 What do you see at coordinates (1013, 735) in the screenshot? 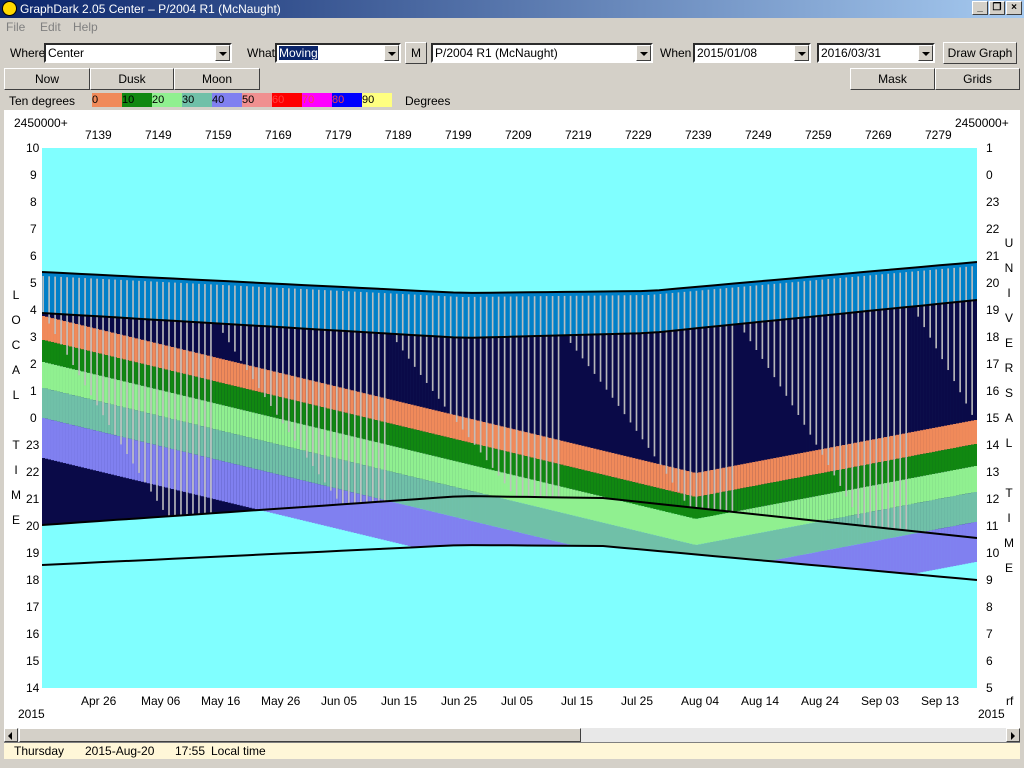
I see `scroll-right-icon` at bounding box center [1013, 735].